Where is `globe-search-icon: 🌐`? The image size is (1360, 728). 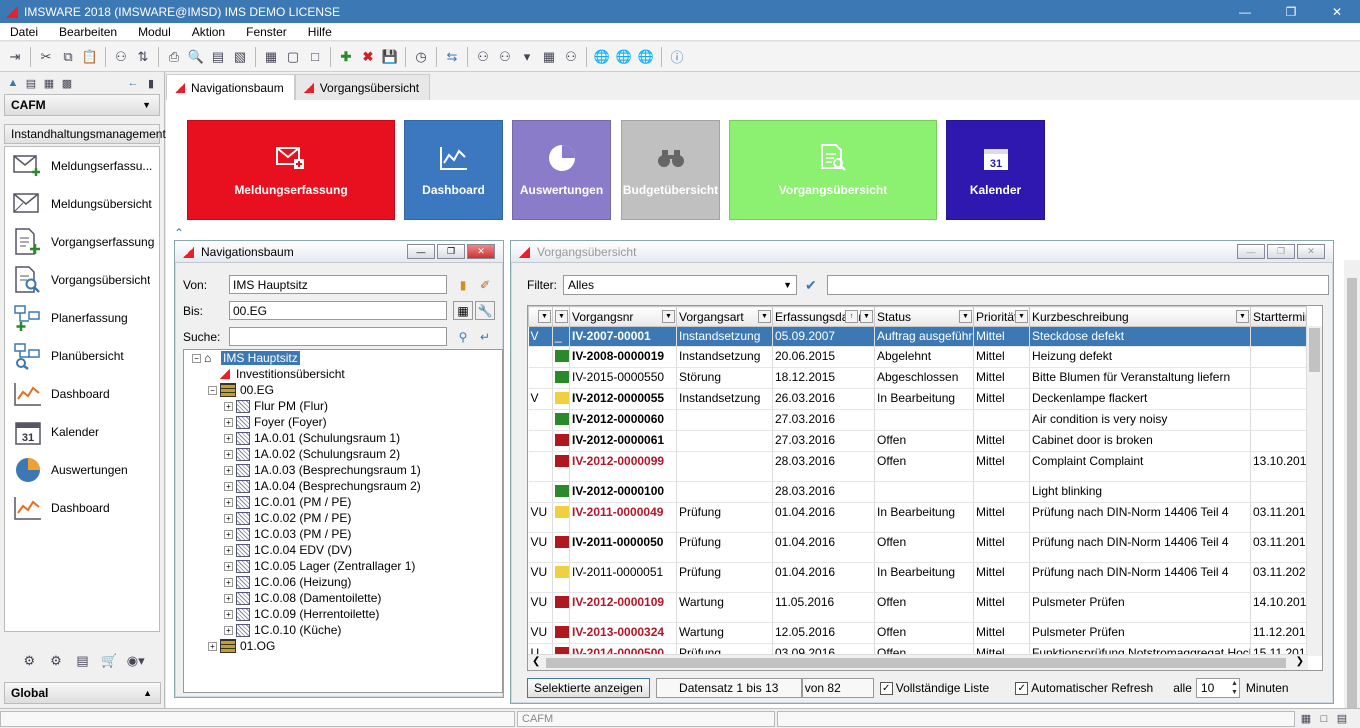
globe-search-icon: 🌐 is located at coordinates (646, 57).